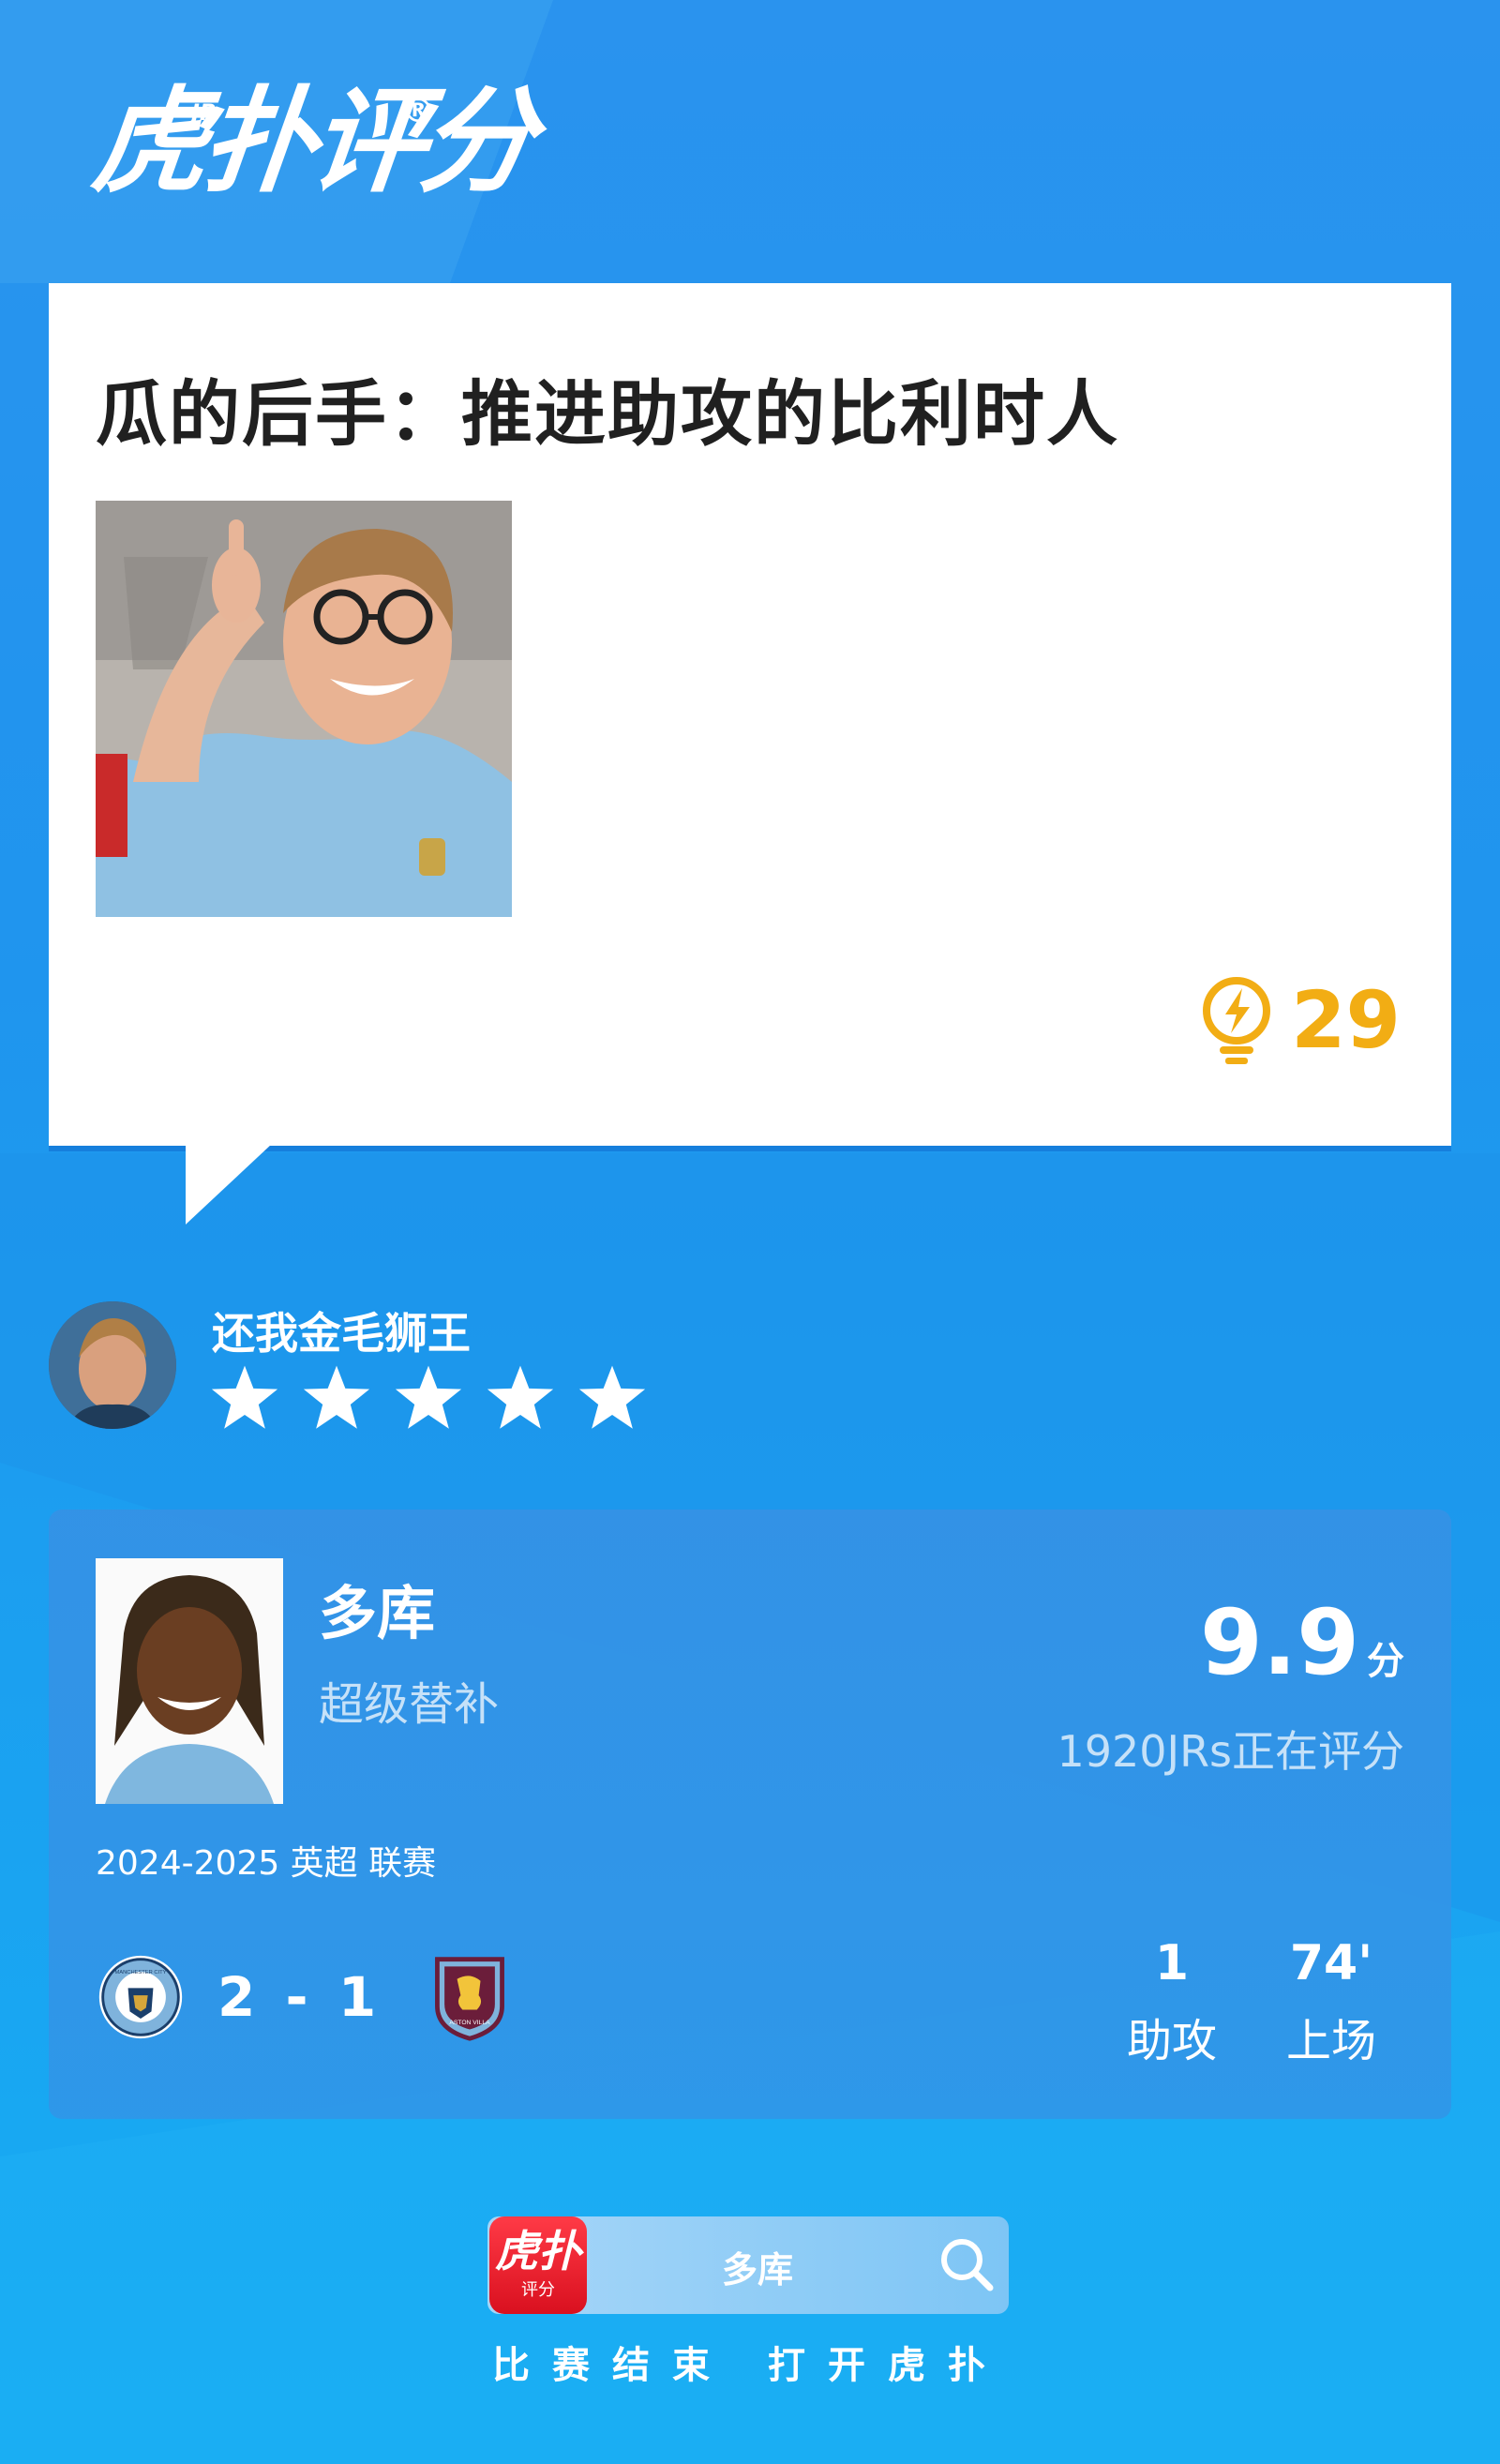 Image resolution: width=1500 pixels, height=2464 pixels. I want to click on avatar, so click(112, 1365).